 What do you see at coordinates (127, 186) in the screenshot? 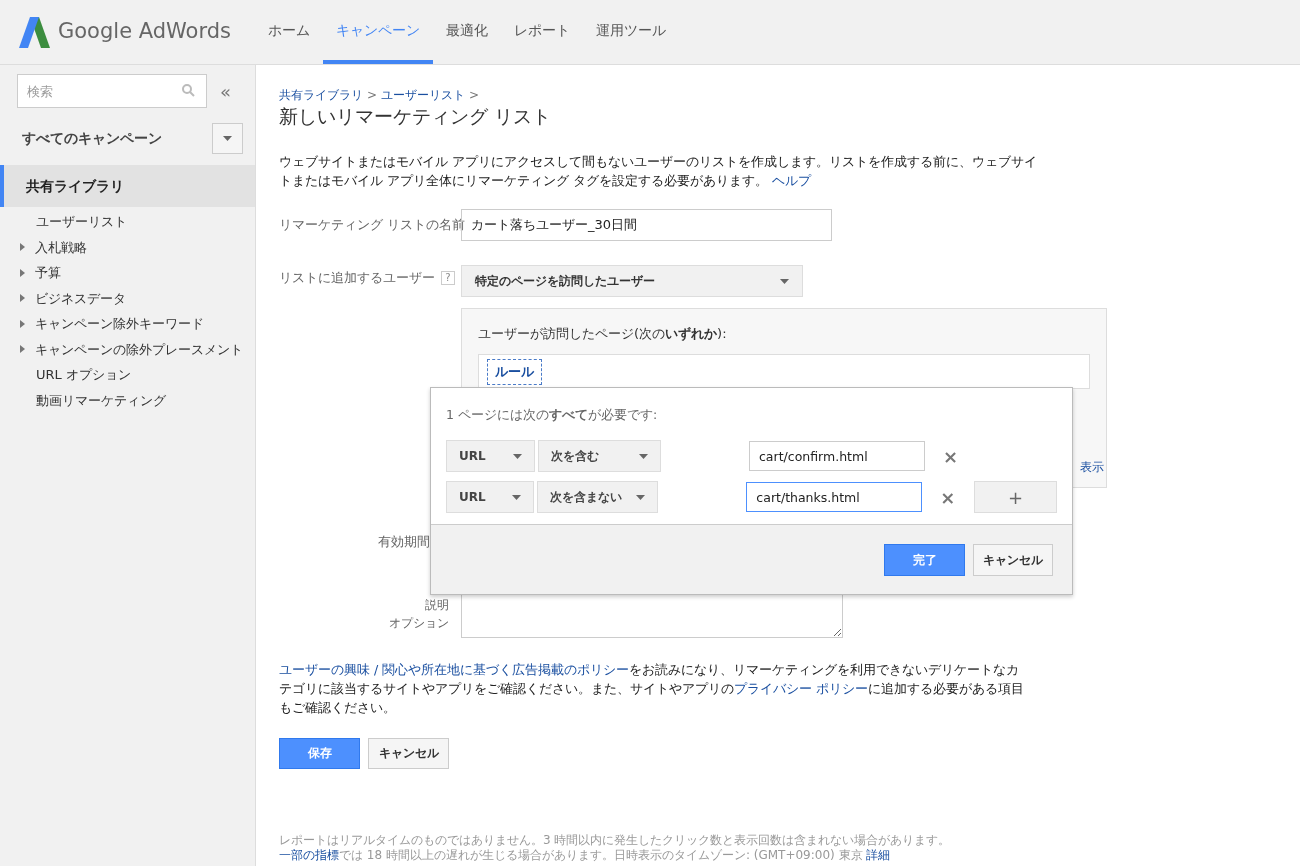
I see `sidebar-section: 共有ライブラリ` at bounding box center [127, 186].